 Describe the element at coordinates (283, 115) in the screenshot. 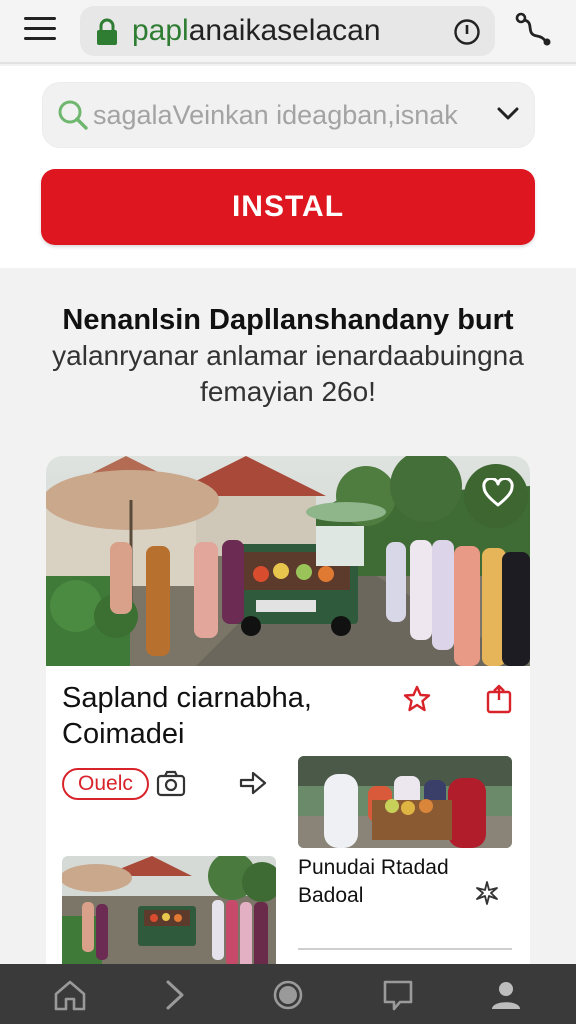

I see `search-input` at that location.